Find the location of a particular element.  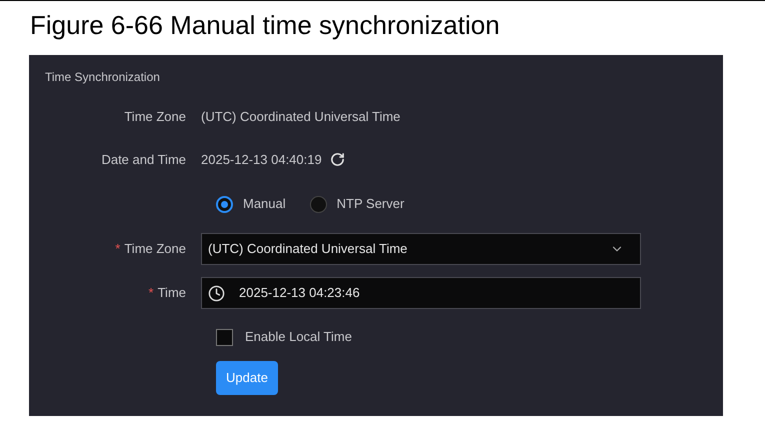

checkbox is located at coordinates (224, 337).